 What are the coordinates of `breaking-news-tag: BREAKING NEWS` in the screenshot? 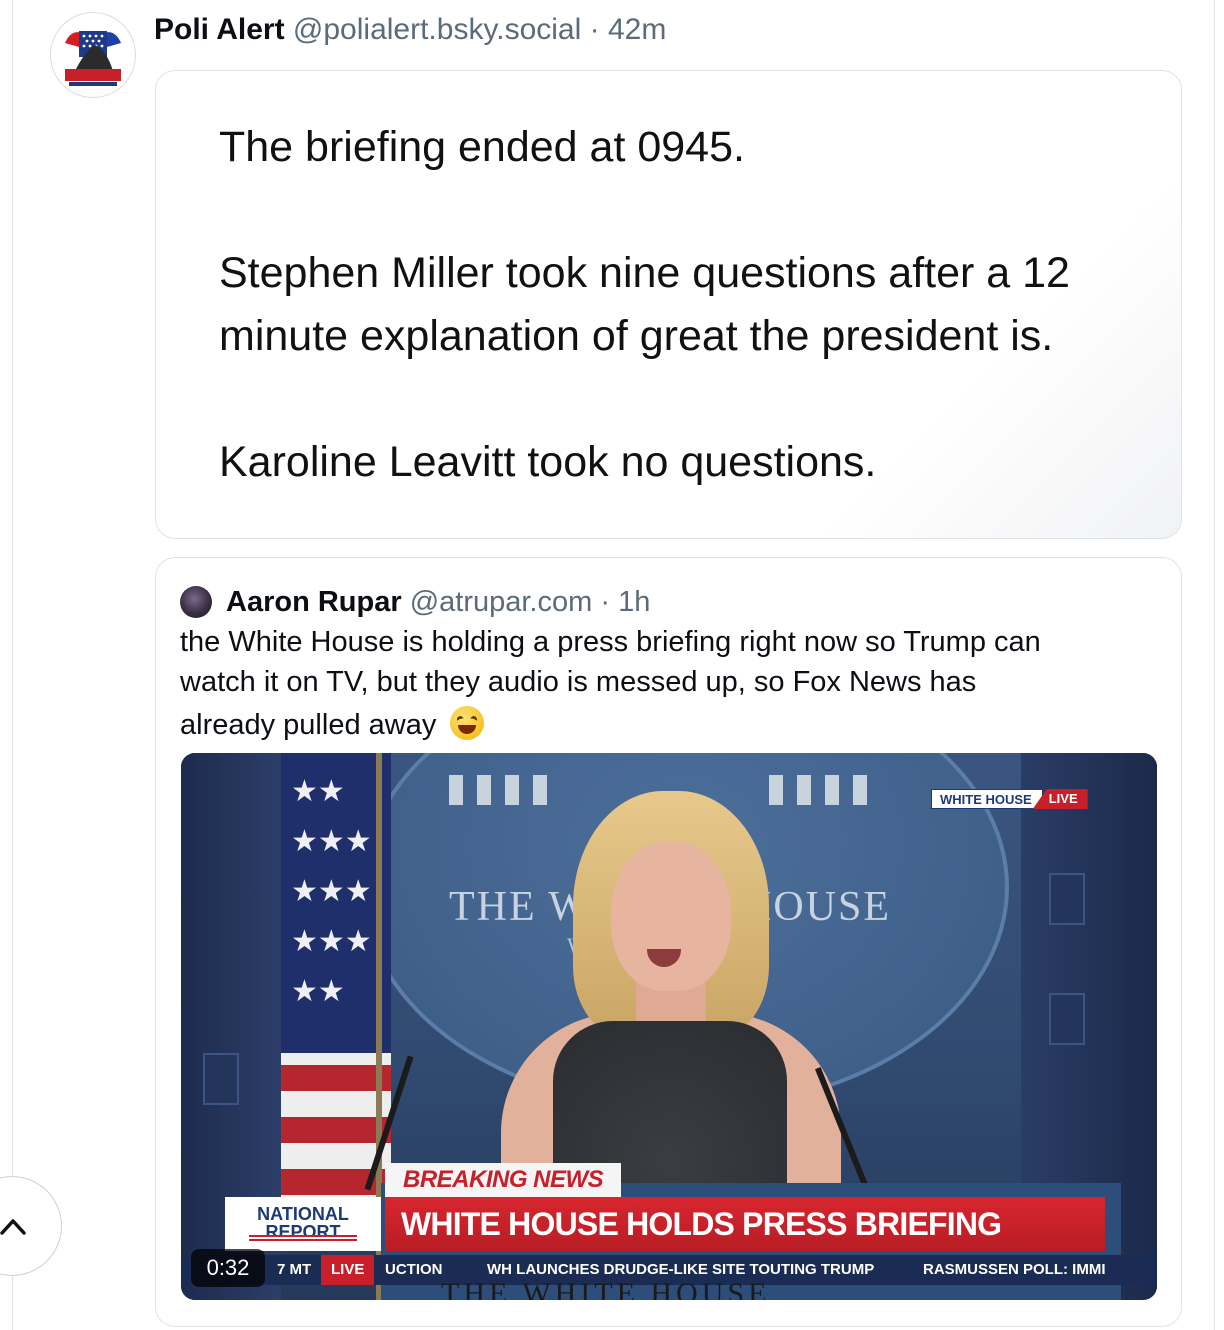 It's located at (503, 1180).